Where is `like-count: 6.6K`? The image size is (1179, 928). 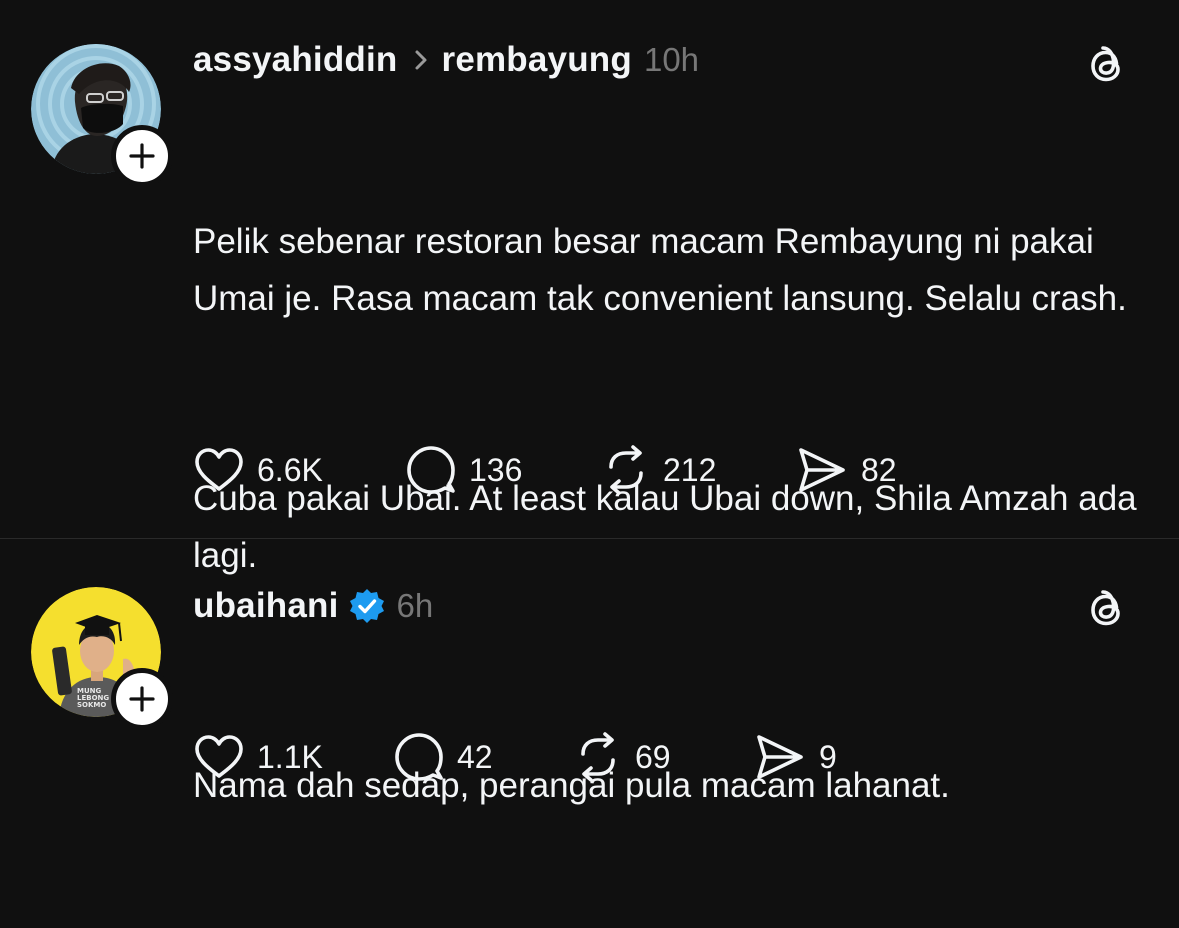 like-count: 6.6K is located at coordinates (290, 469).